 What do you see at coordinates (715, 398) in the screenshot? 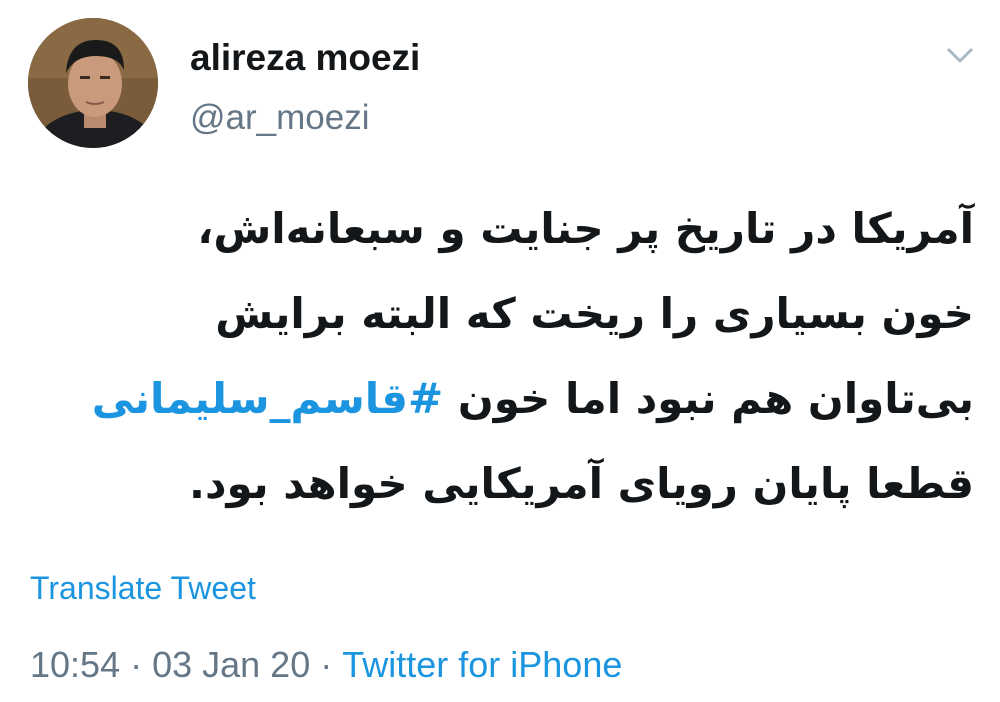
I see `tweet-line-text: بی‌تاوان هم نبود اما خون` at bounding box center [715, 398].